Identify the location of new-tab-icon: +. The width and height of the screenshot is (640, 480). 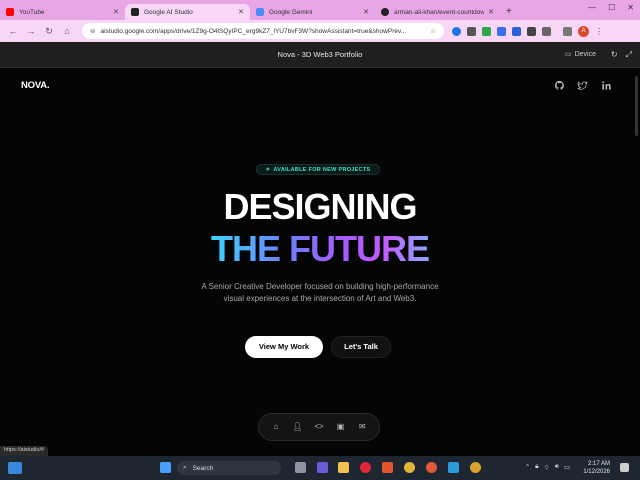
(509, 11).